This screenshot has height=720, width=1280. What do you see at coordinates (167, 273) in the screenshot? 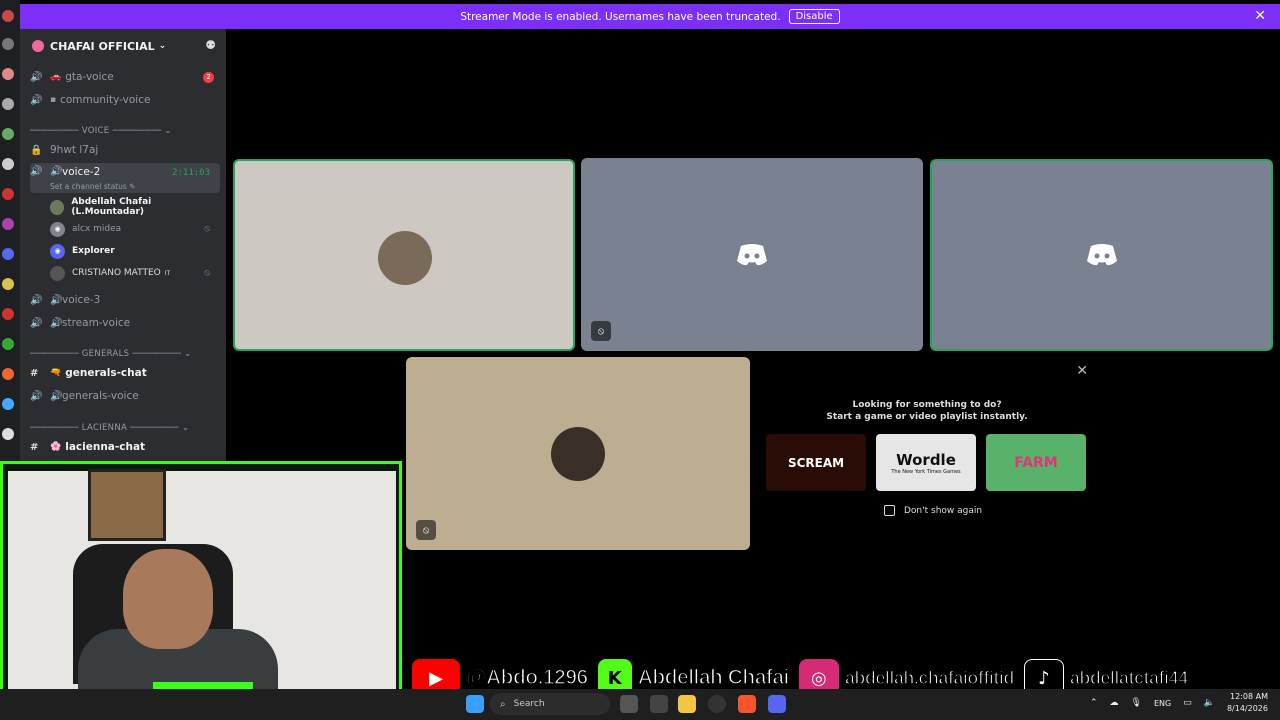
I see `member-suffix: IT` at bounding box center [167, 273].